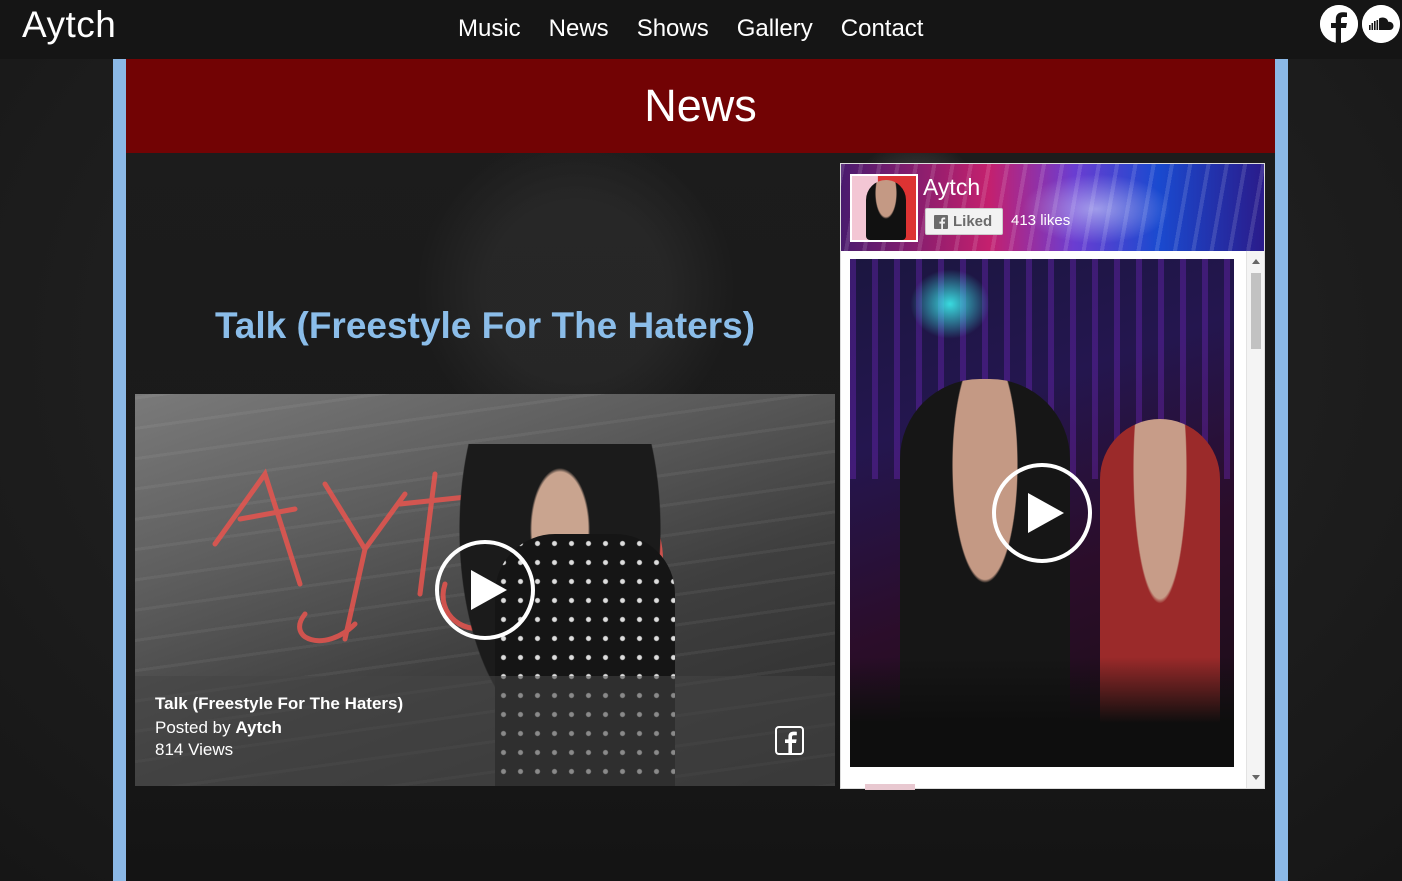 The height and width of the screenshot is (881, 1402). What do you see at coordinates (1041, 220) in the screenshot?
I see `likes-count: 413 likes` at bounding box center [1041, 220].